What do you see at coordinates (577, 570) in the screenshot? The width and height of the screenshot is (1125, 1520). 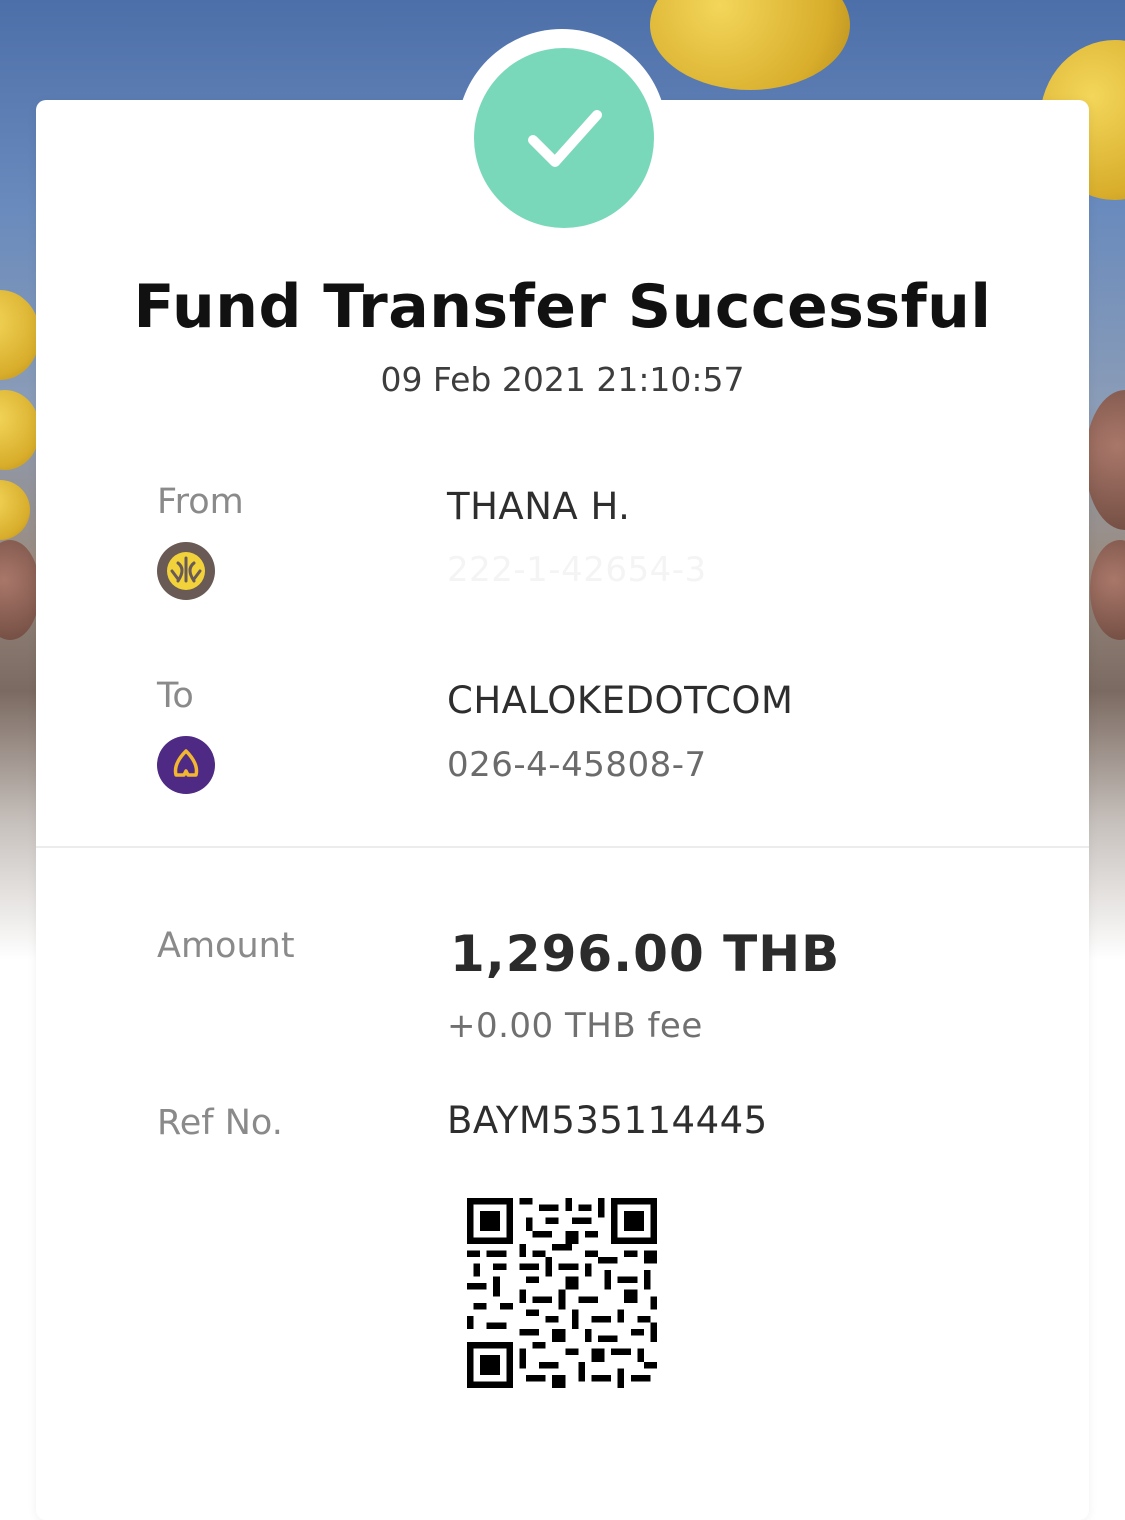 I see `from-account-blurred: 222-1-42654-3` at bounding box center [577, 570].